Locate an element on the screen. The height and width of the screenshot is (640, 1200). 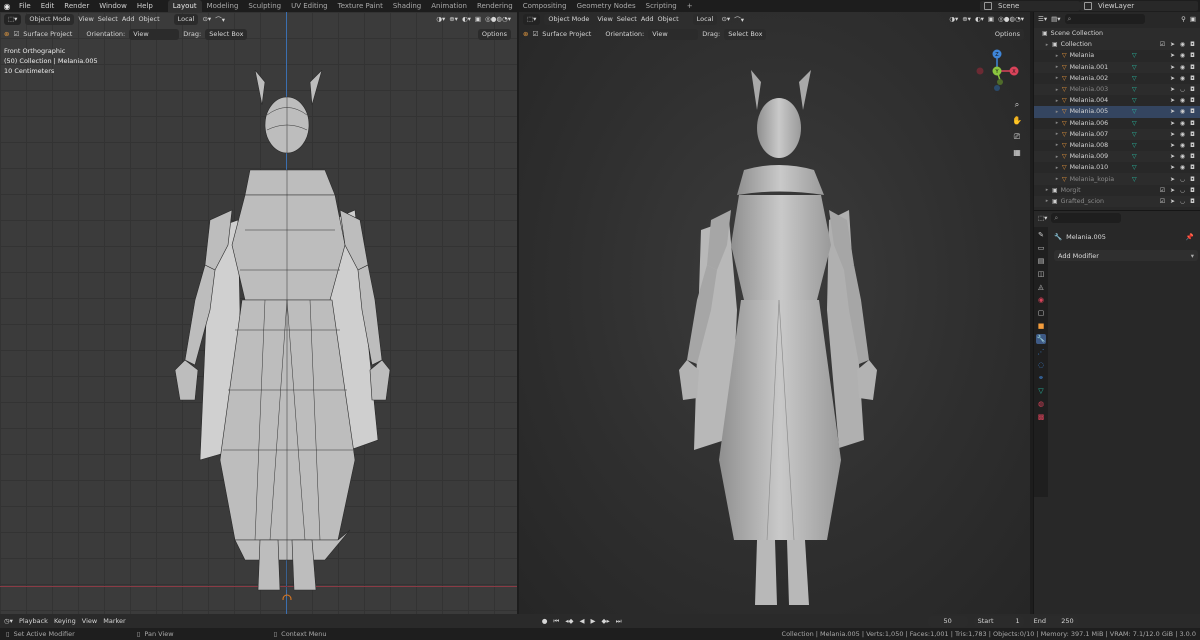
tab-compositing: Compositing is located at coordinates (545, 6).